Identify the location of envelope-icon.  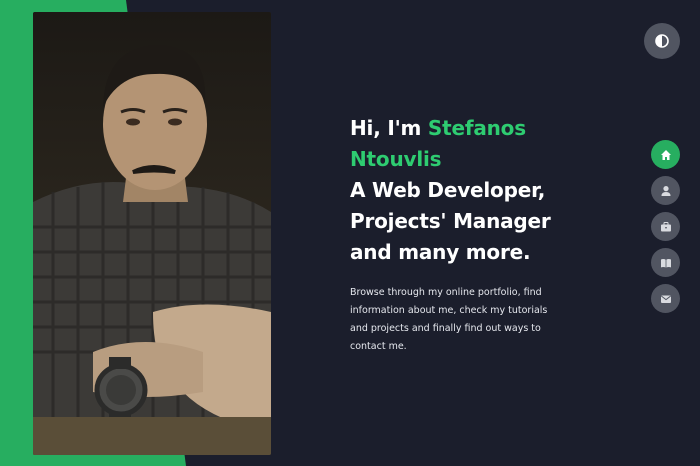
(665, 299).